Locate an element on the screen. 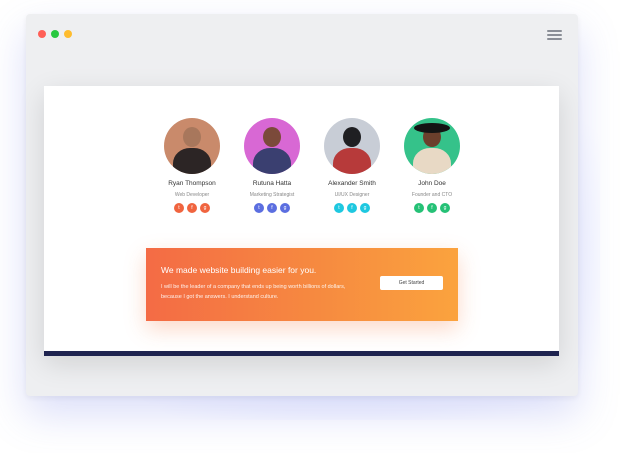 The image size is (624, 453). team-member: Ryan Thompson Web Developer t f g is located at coordinates (192, 165).